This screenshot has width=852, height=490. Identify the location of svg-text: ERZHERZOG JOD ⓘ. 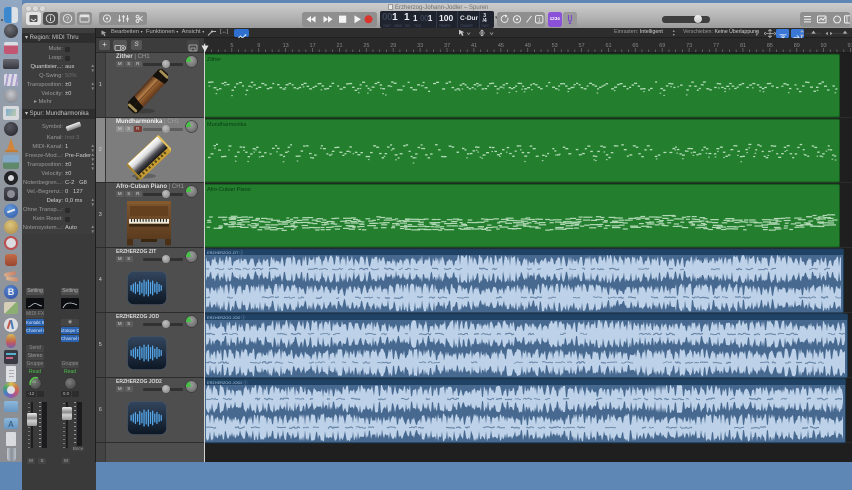
(226, 317).